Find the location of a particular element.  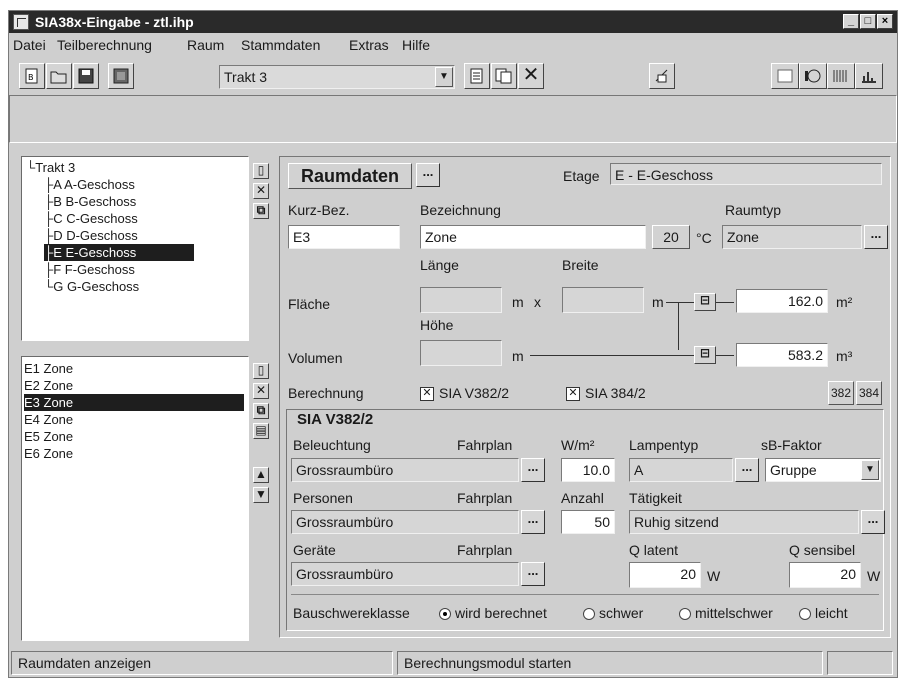

hoehe-unit: m is located at coordinates (518, 356).